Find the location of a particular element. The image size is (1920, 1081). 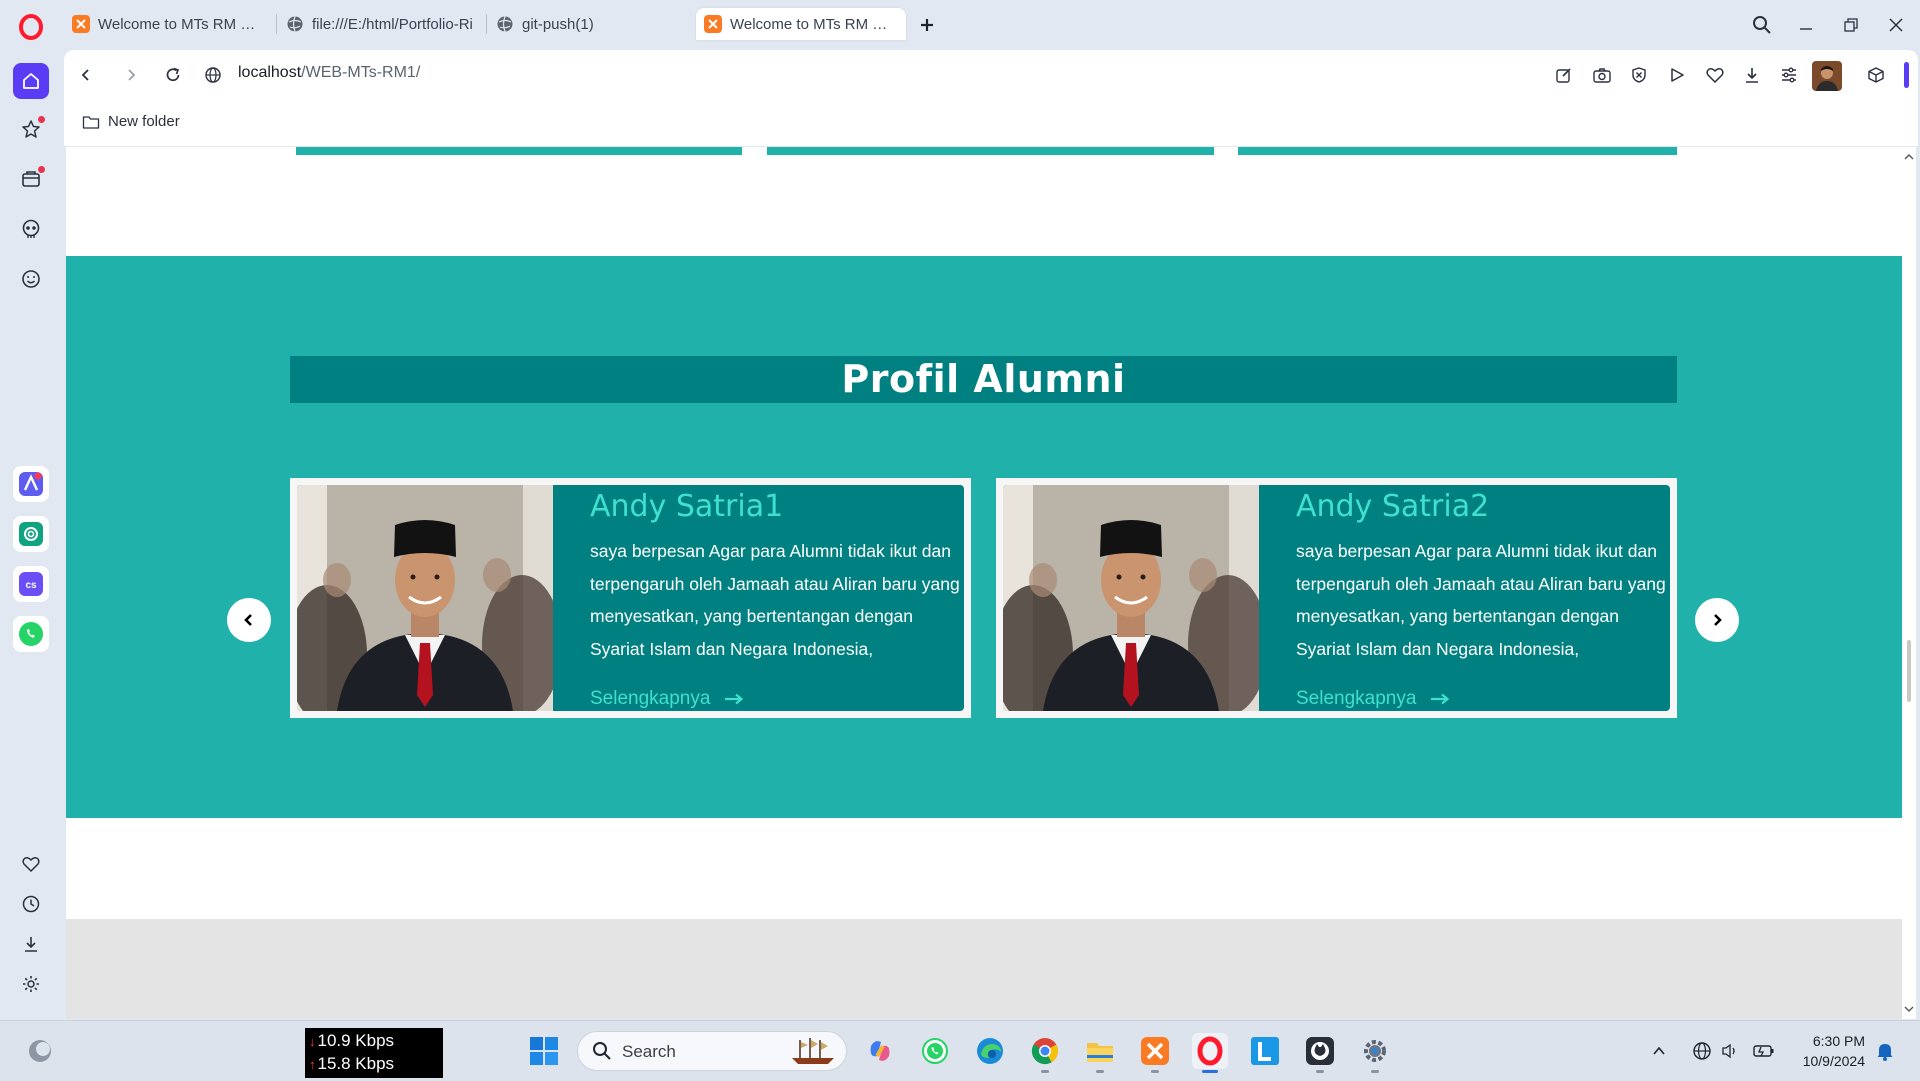

net-down: 10.9 Kbps is located at coordinates (356, 1040).